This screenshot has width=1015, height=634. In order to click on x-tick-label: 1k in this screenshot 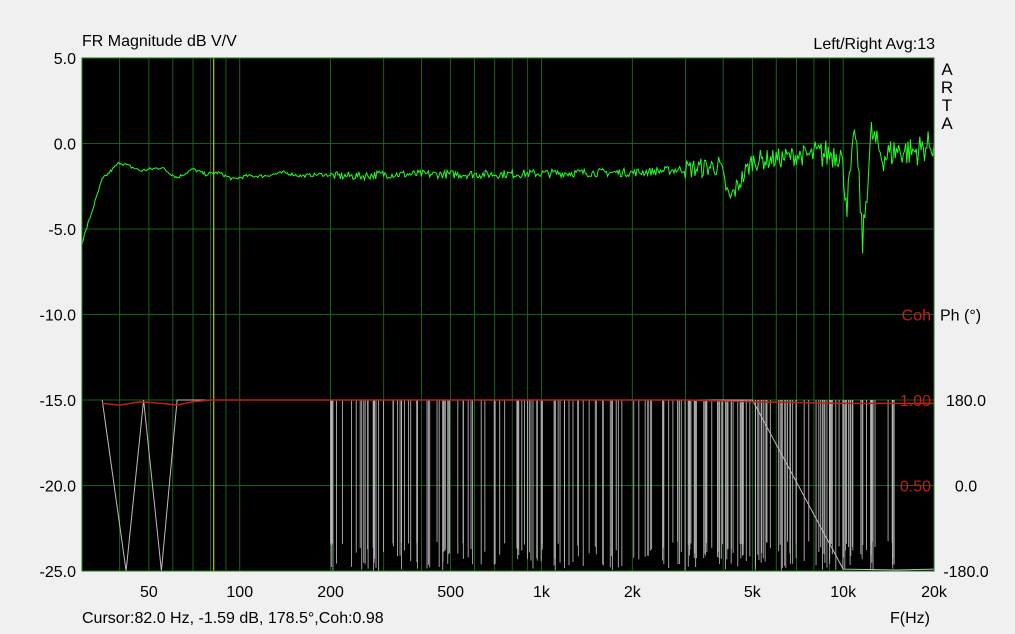, I will do `click(542, 592)`.